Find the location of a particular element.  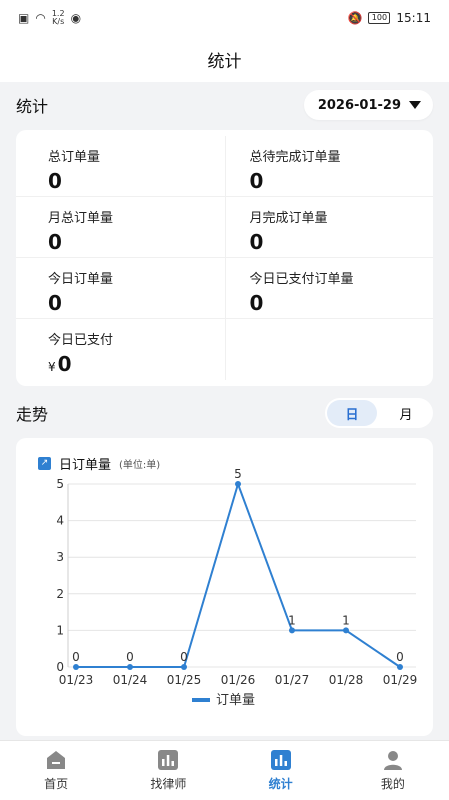

stat-month-orders: 月总订单量 0 is located at coordinates (120, 227).